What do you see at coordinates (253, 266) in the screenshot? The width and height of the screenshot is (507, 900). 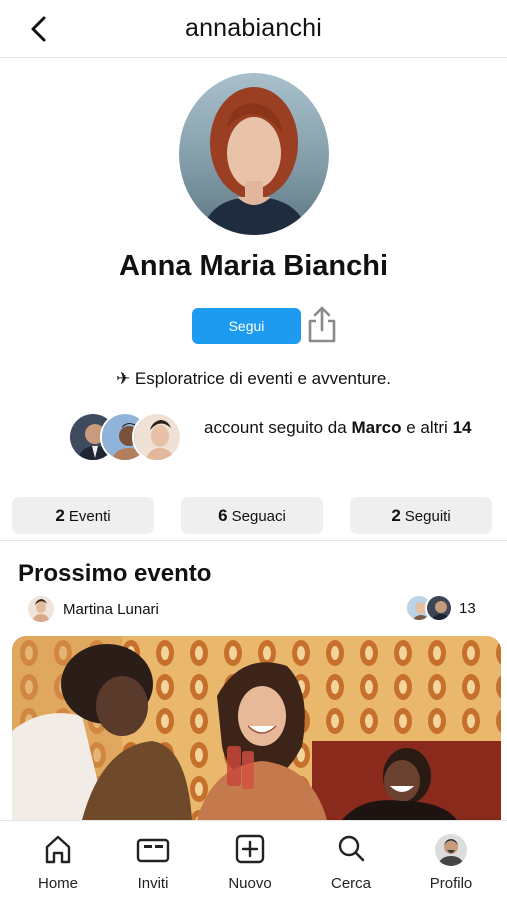 I see `profile-name: Anna Maria Bianchi` at bounding box center [253, 266].